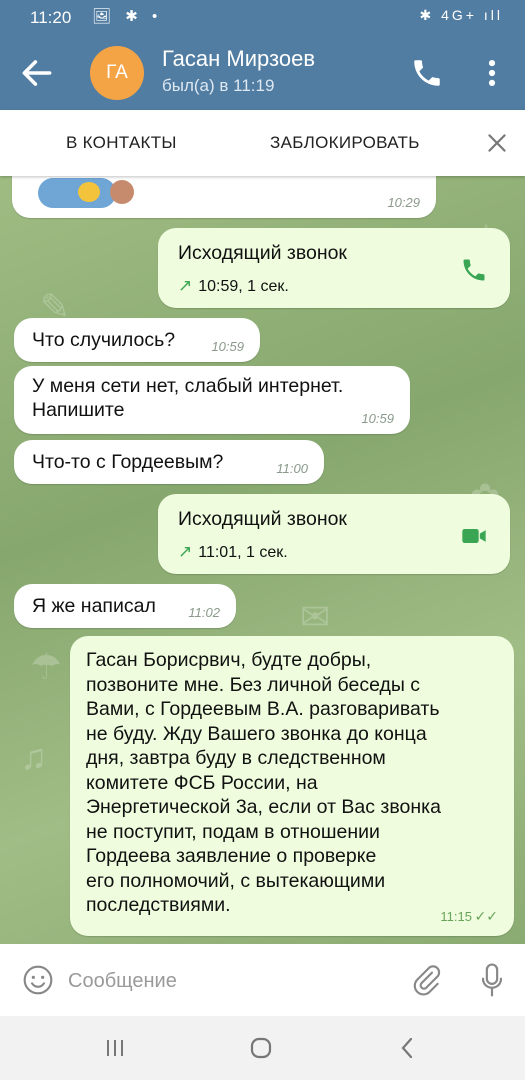 Image resolution: width=525 pixels, height=1080 pixels. I want to click on message-incoming: Что случилось? 10:59, so click(137, 340).